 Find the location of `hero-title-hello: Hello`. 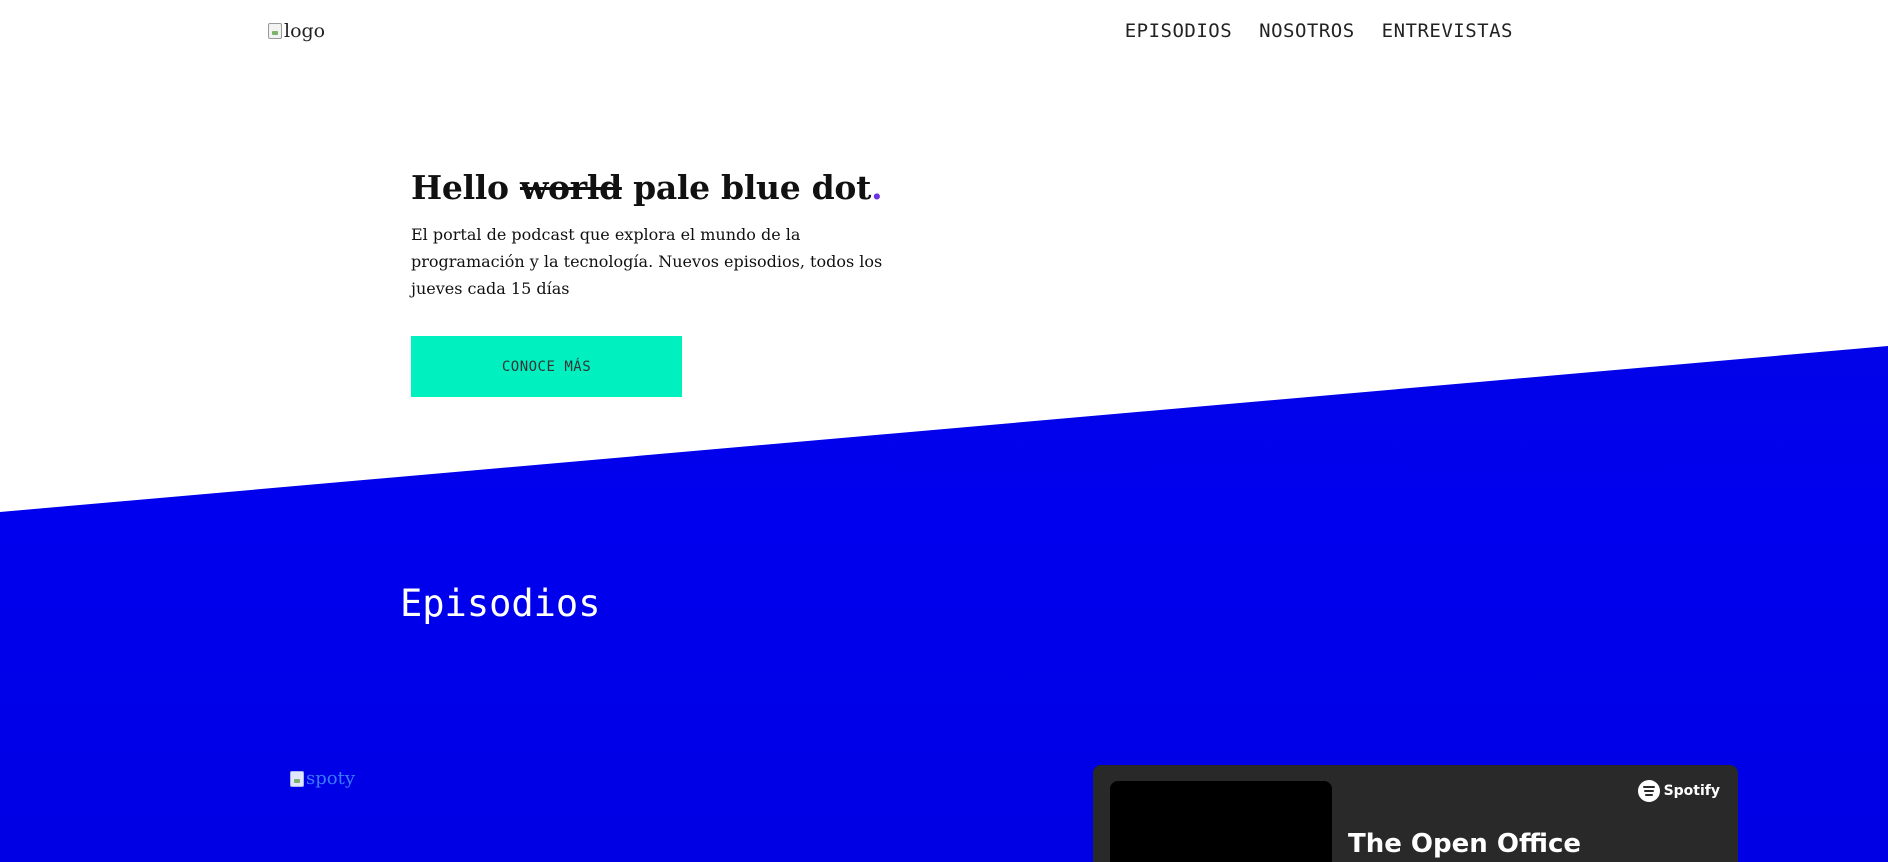

hero-title-hello: Hello is located at coordinates (465, 187).